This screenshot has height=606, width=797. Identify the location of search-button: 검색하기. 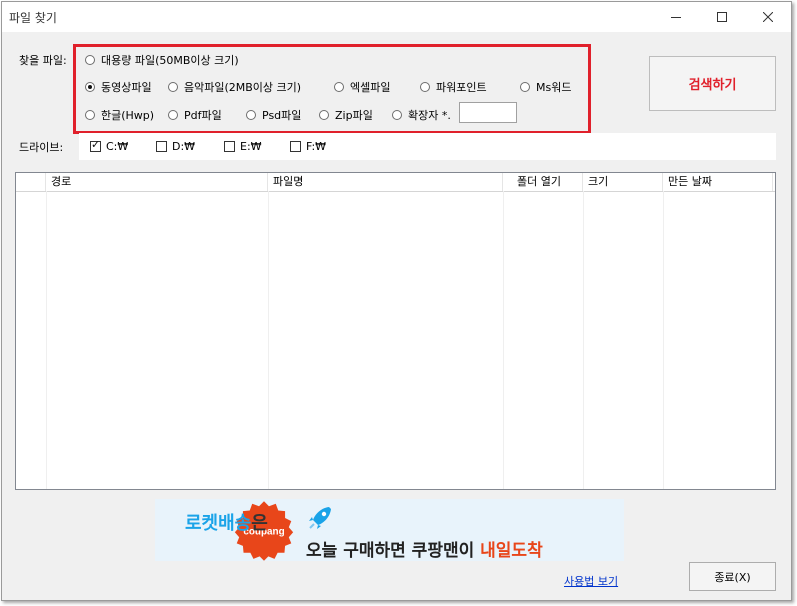
(712, 83).